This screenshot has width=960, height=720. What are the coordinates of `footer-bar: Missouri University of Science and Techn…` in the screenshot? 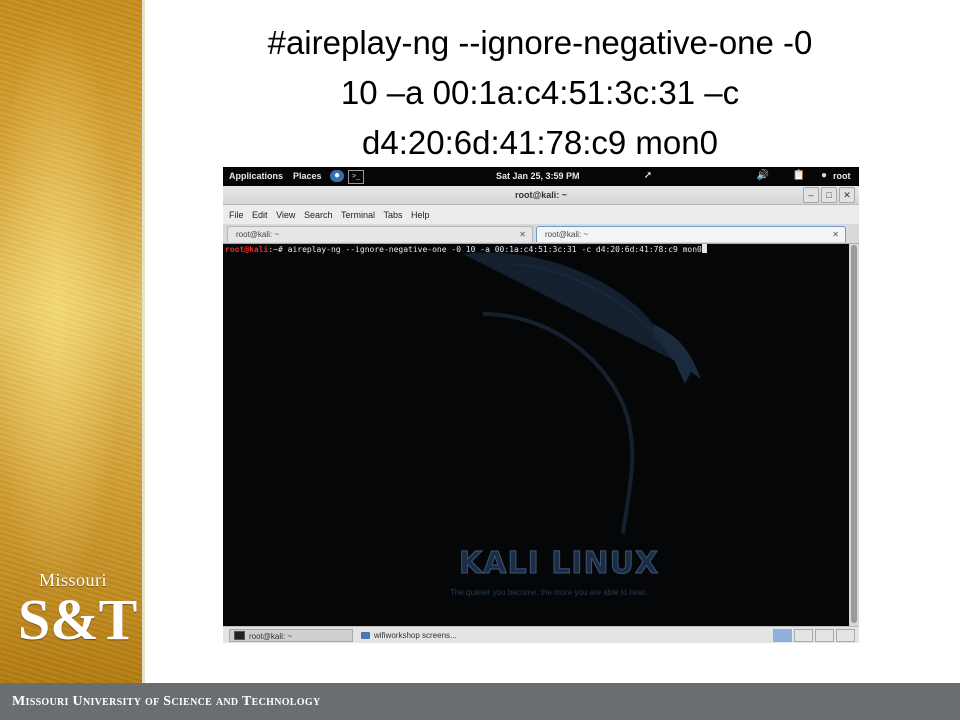 It's located at (480, 701).